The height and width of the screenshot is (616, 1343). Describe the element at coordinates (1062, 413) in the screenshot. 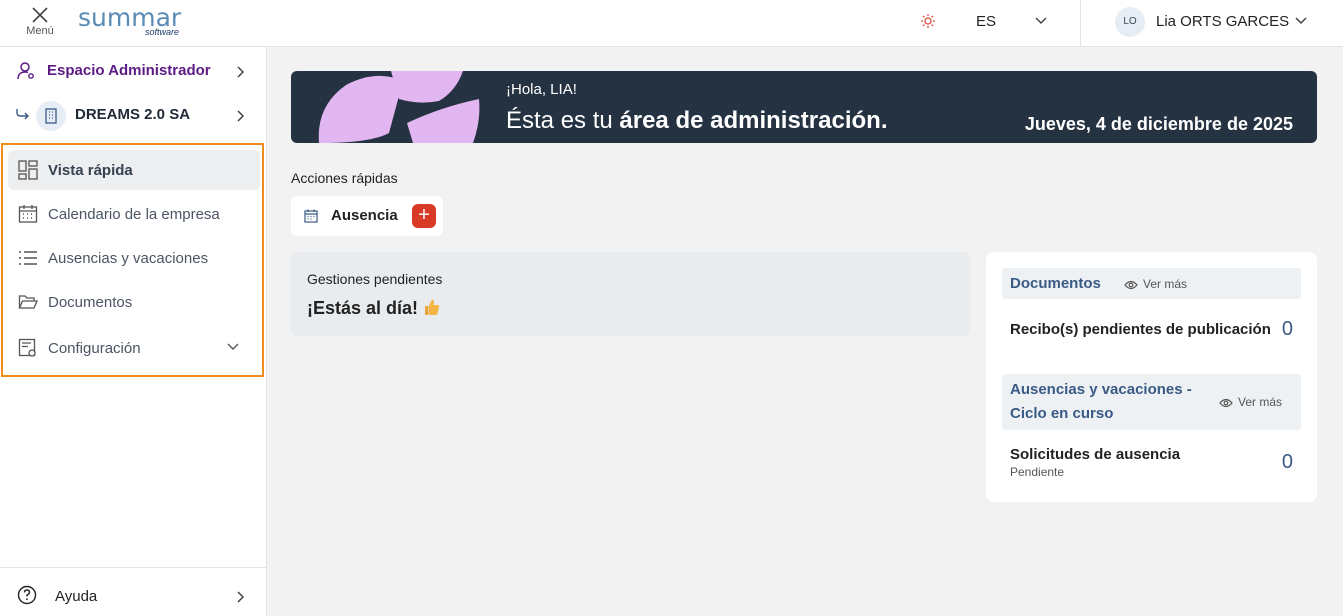

I see `absences-widget-title-line2: Ciclo en curso` at that location.